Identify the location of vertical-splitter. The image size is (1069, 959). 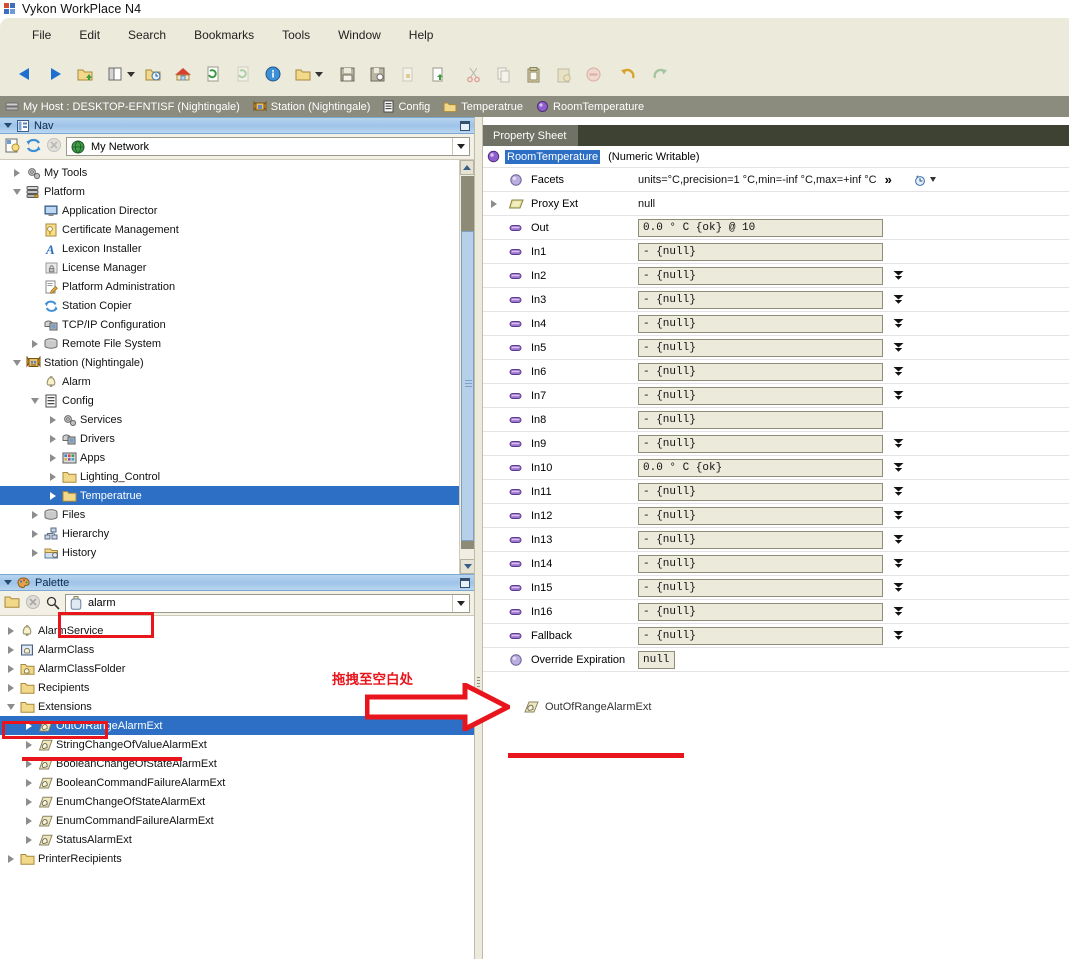
(478, 538).